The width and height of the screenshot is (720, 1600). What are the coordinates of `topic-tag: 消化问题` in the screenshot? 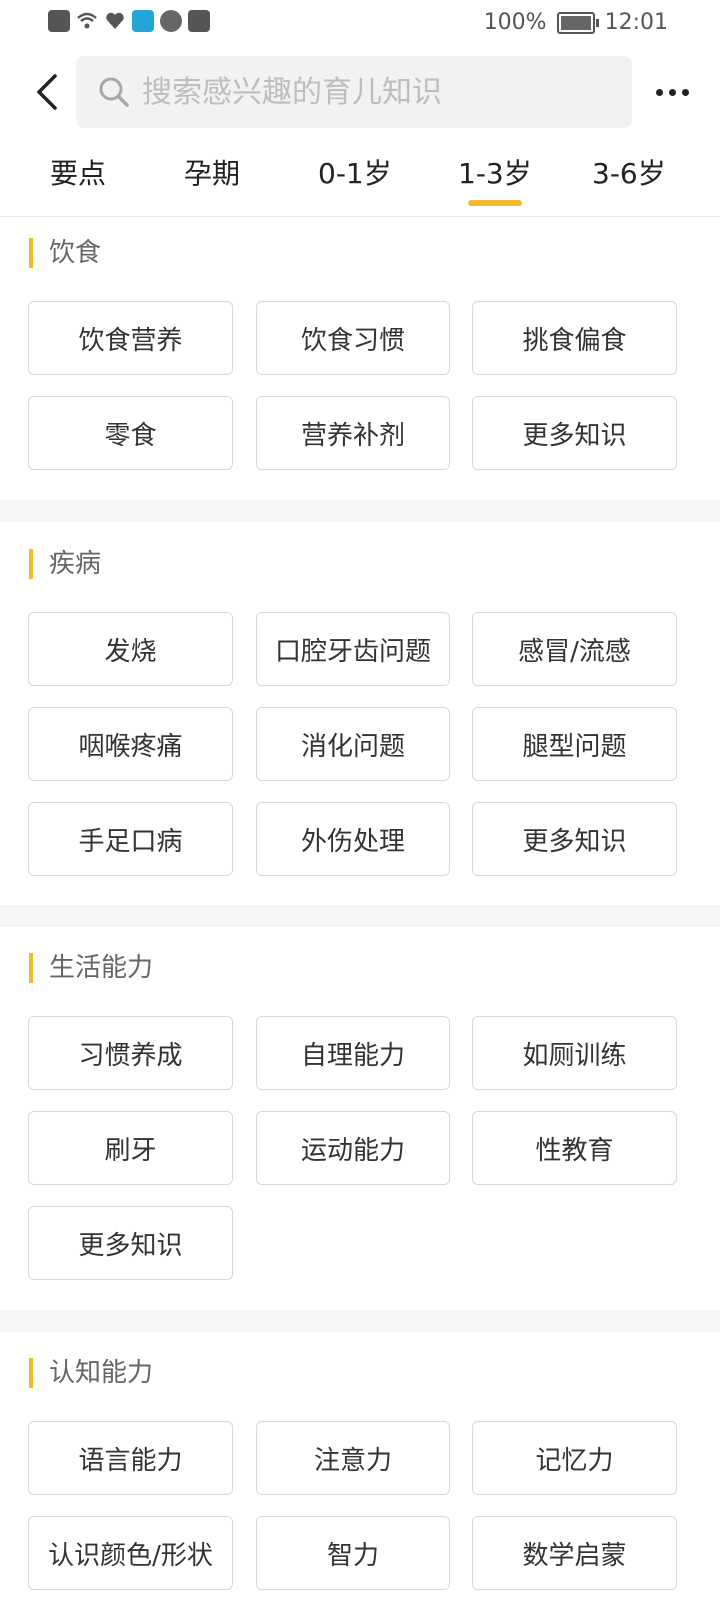 It's located at (353, 744).